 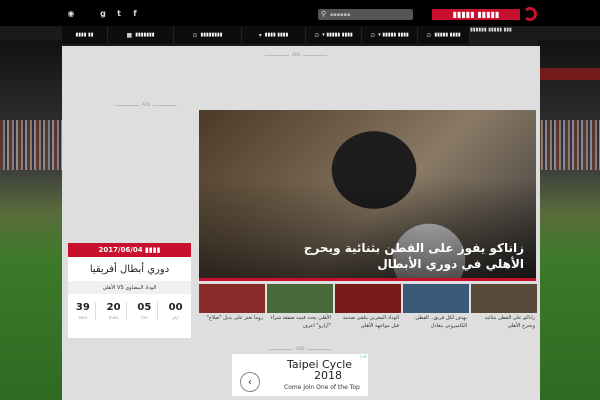 I want to click on countdown-match: الأهلي VS الوداد البيضاوي, so click(x=129, y=287).